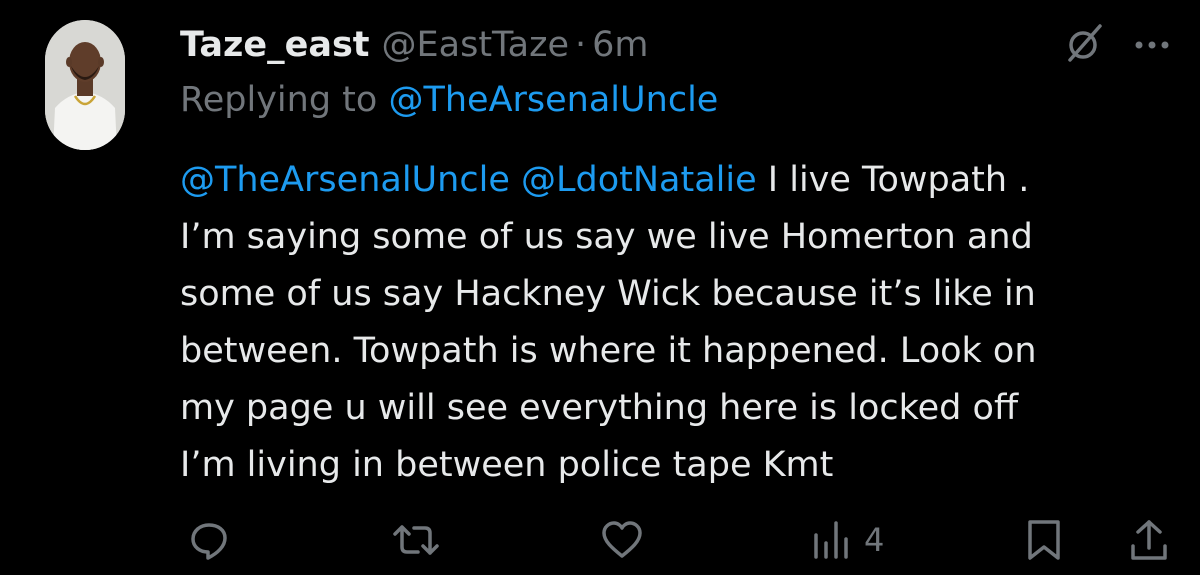 This screenshot has height=575, width=1200. I want to click on avatar, so click(85, 85).